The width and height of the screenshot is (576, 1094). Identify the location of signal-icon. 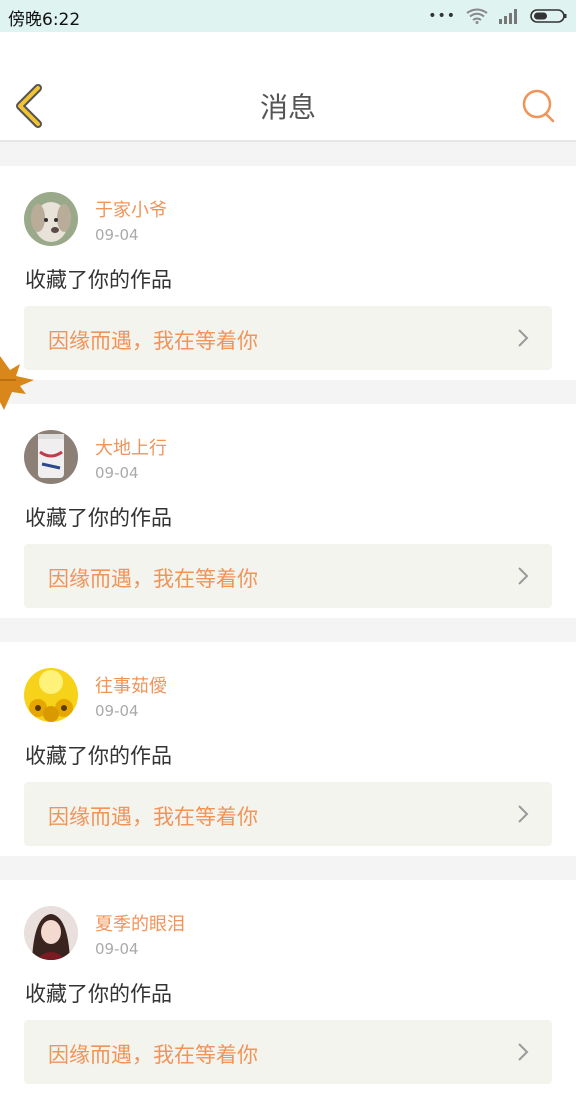
(508, 16).